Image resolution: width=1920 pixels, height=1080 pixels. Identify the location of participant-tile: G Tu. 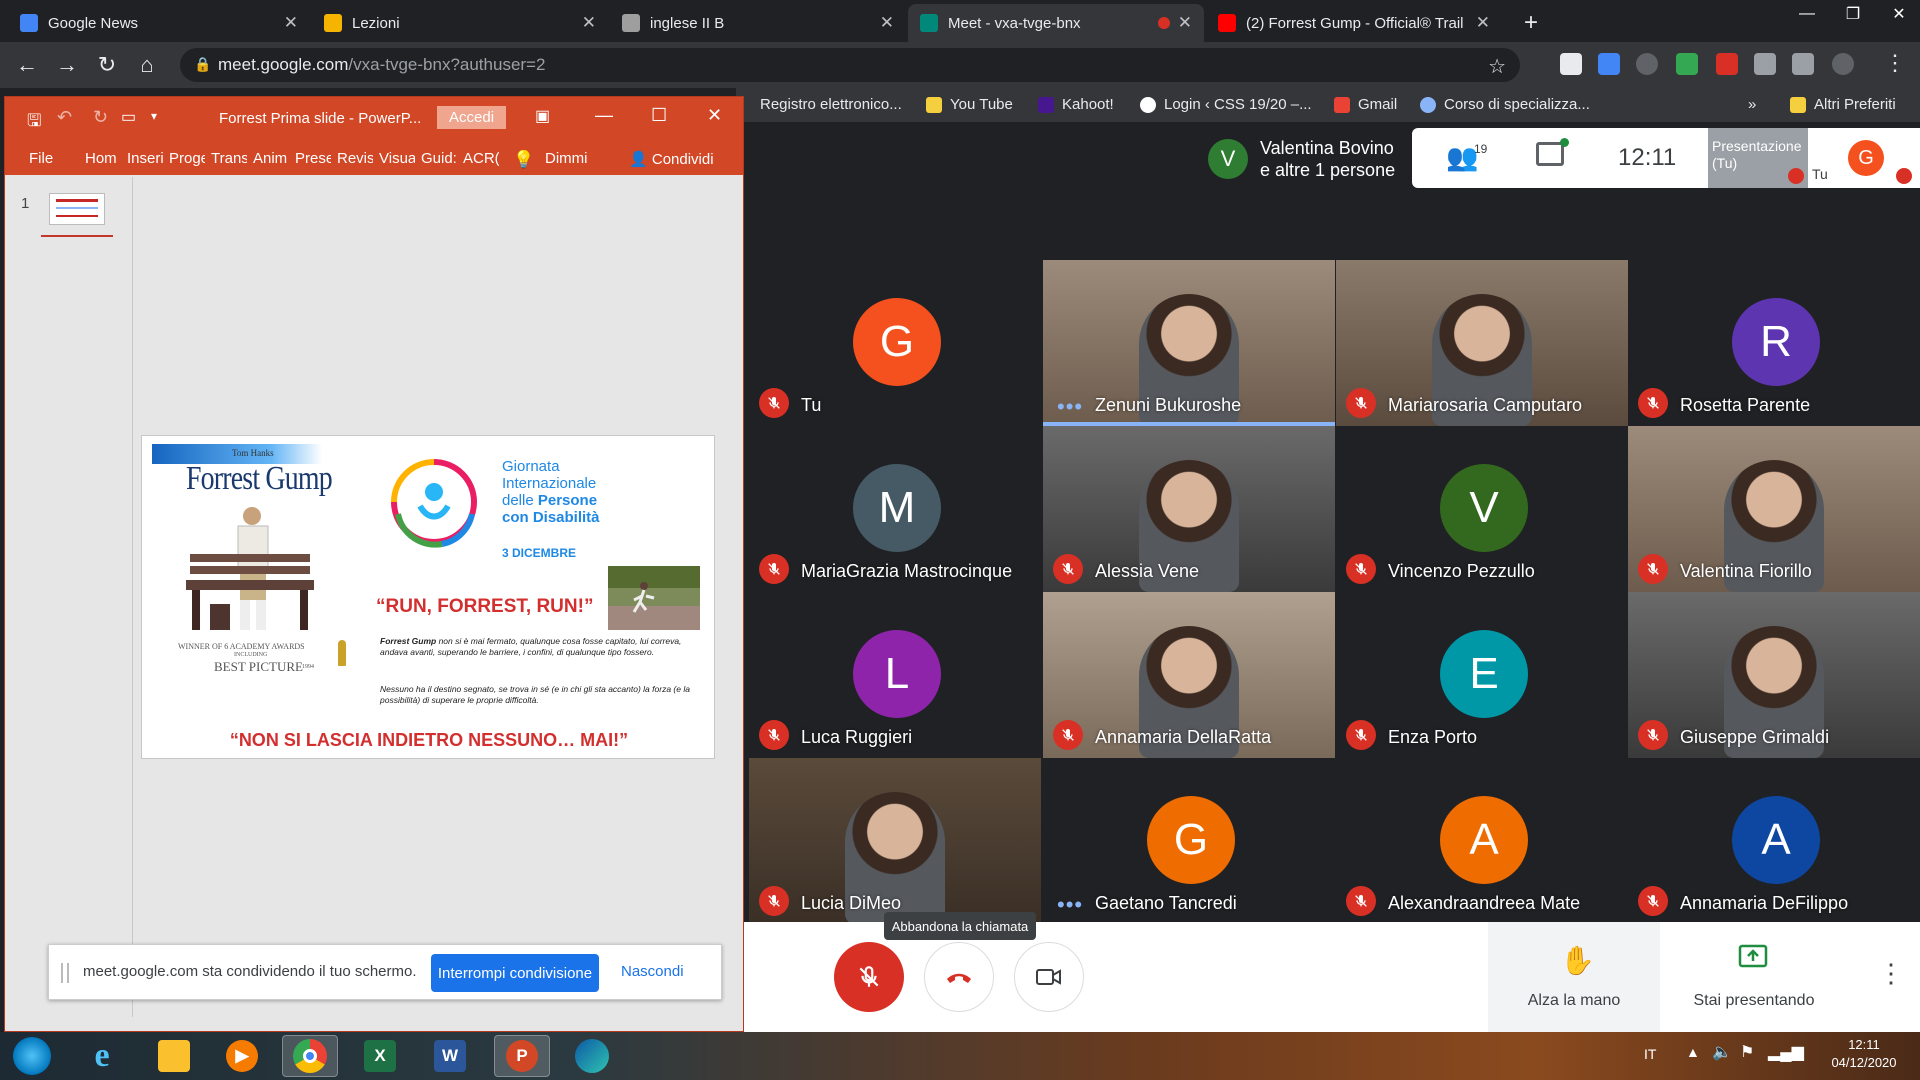
(895, 343).